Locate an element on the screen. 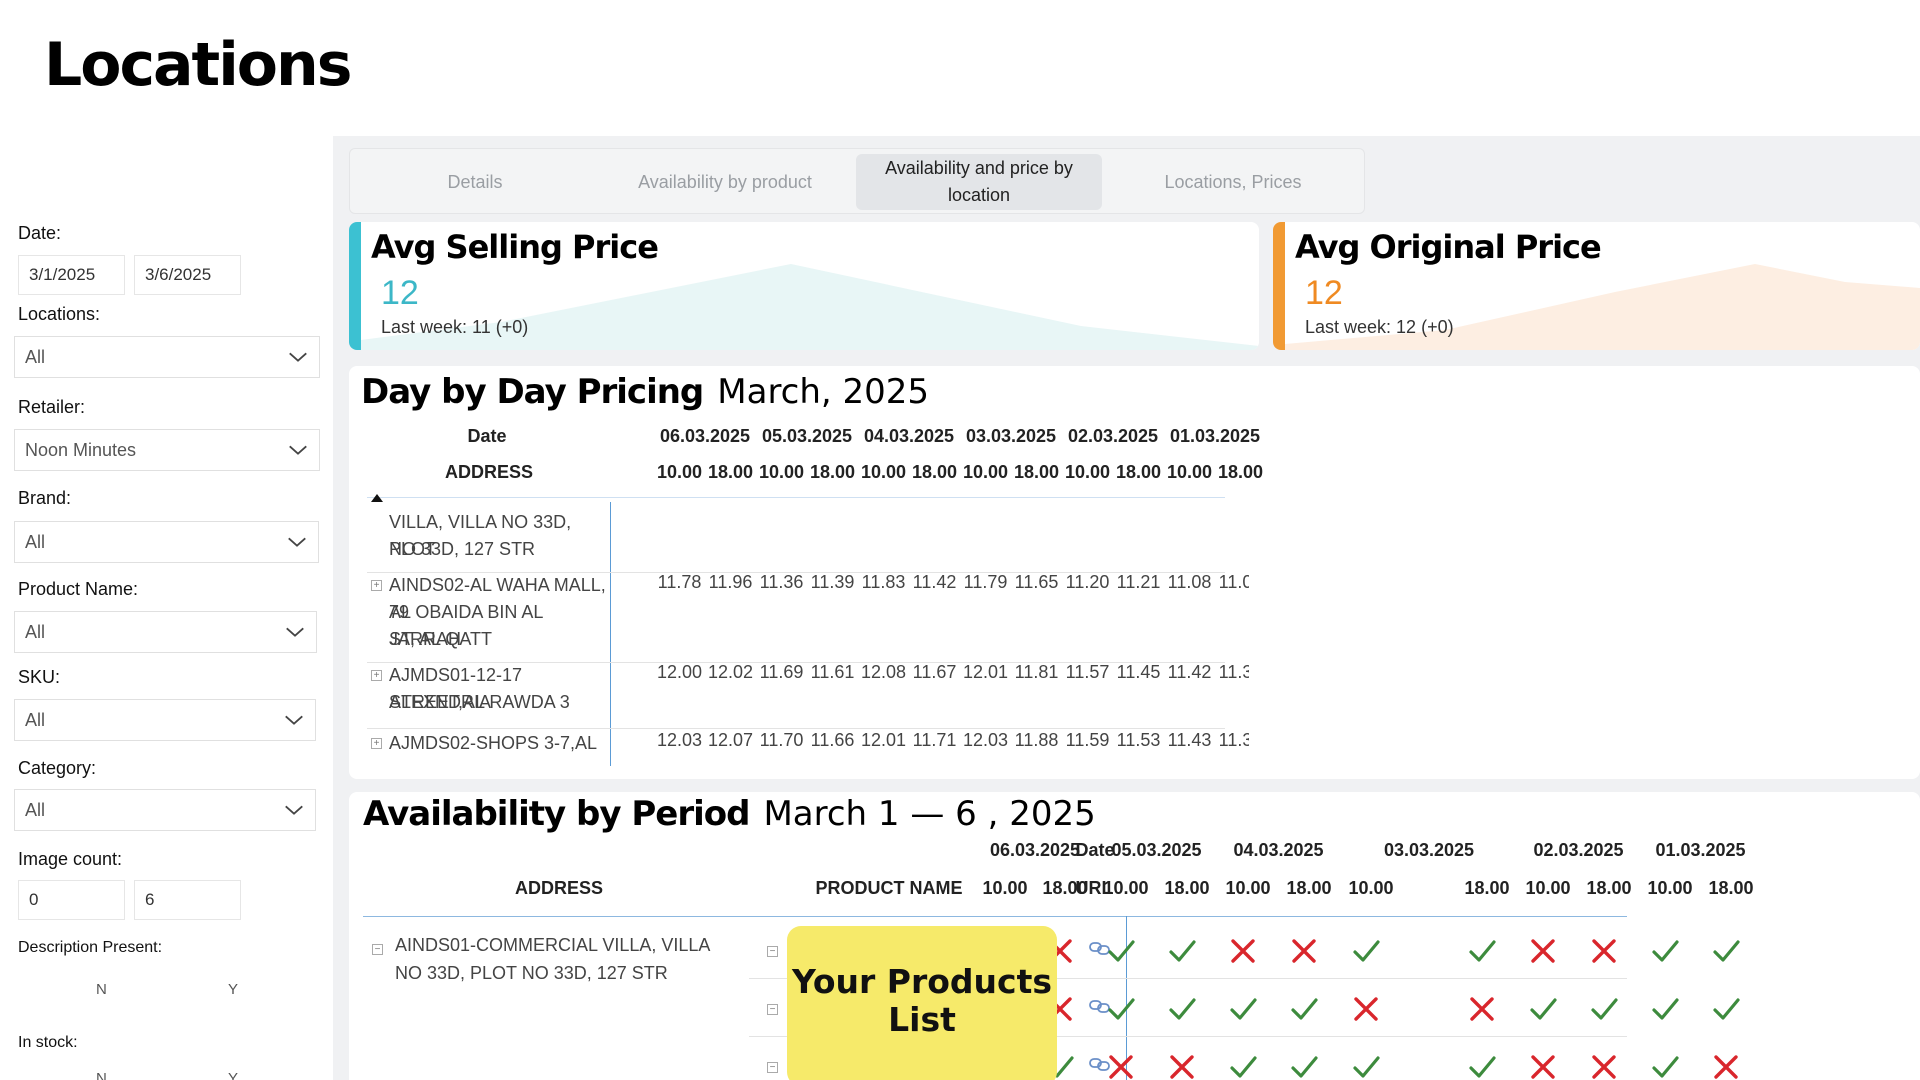 The height and width of the screenshot is (1080, 1920). price-cell: 11.55 is located at coordinates (781, 502).